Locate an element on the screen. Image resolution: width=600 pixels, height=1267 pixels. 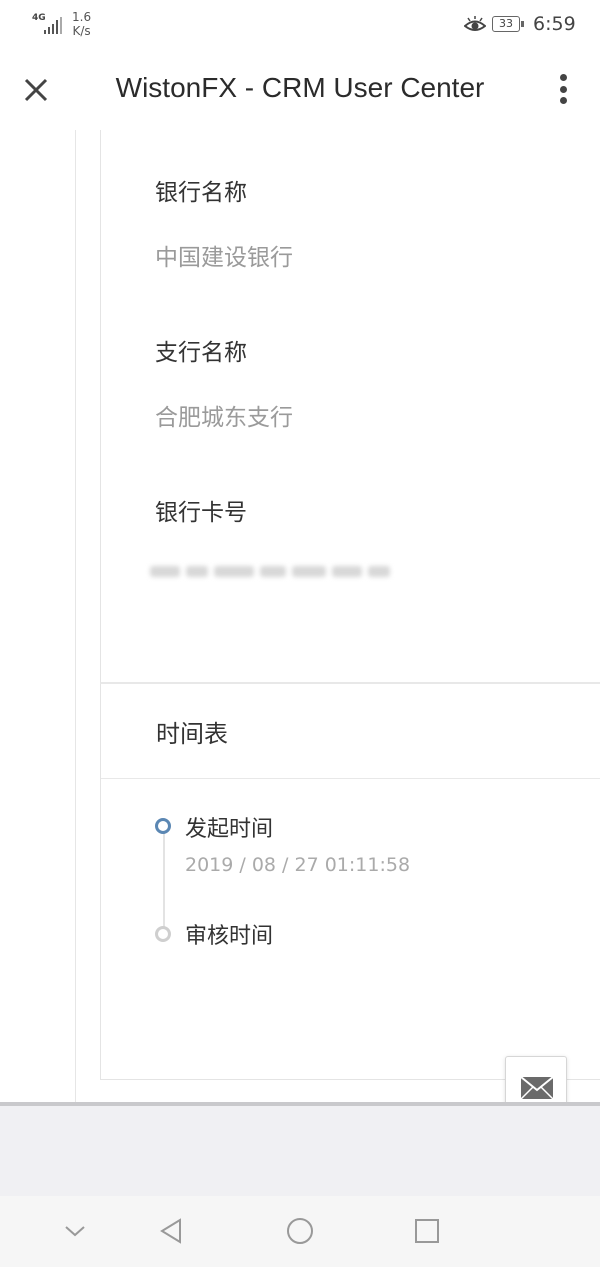
system-nav-bar is located at coordinates (300, 1231).